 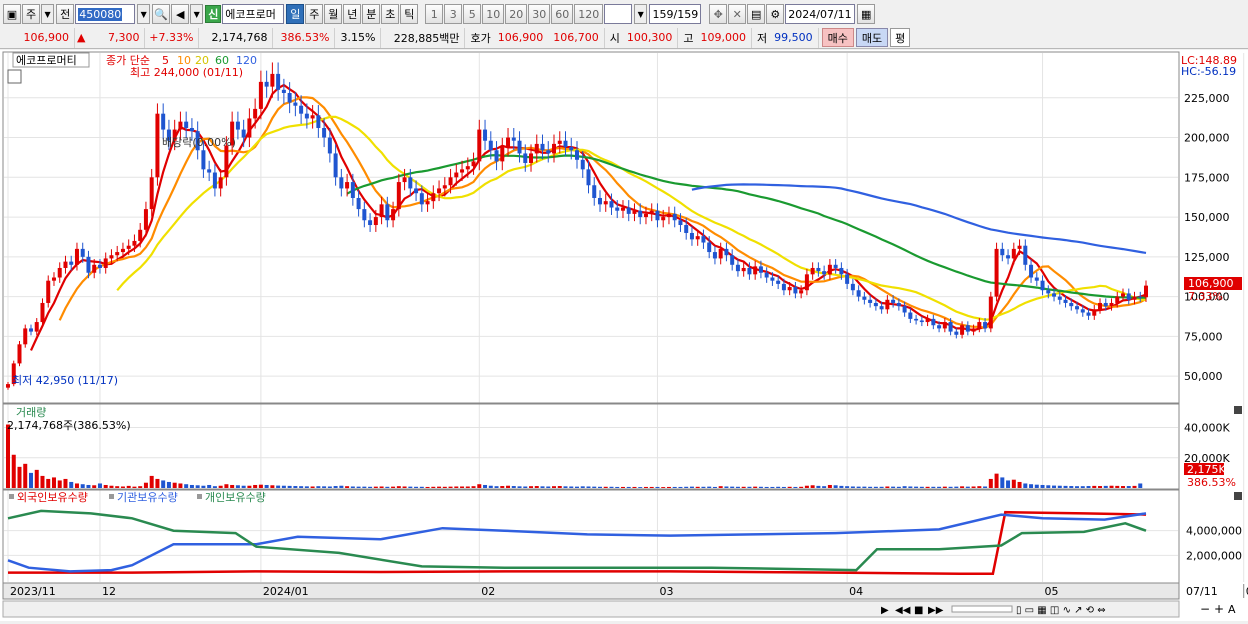 What do you see at coordinates (1232, 609) in the screenshot?
I see `auto-scale-icon: A` at bounding box center [1232, 609].